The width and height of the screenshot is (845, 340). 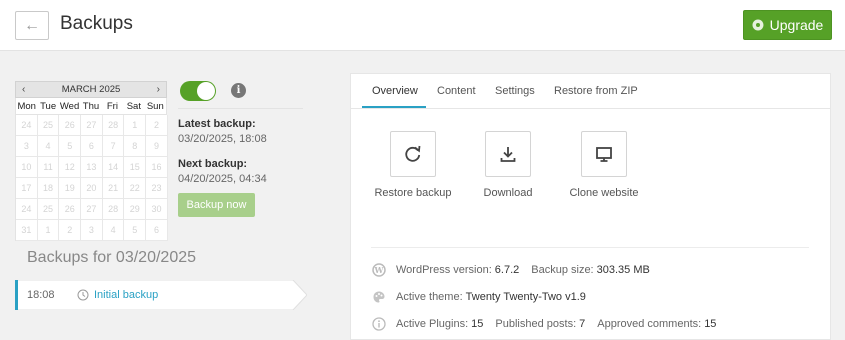 What do you see at coordinates (157, 146) in the screenshot?
I see `calendar-day: 9` at bounding box center [157, 146].